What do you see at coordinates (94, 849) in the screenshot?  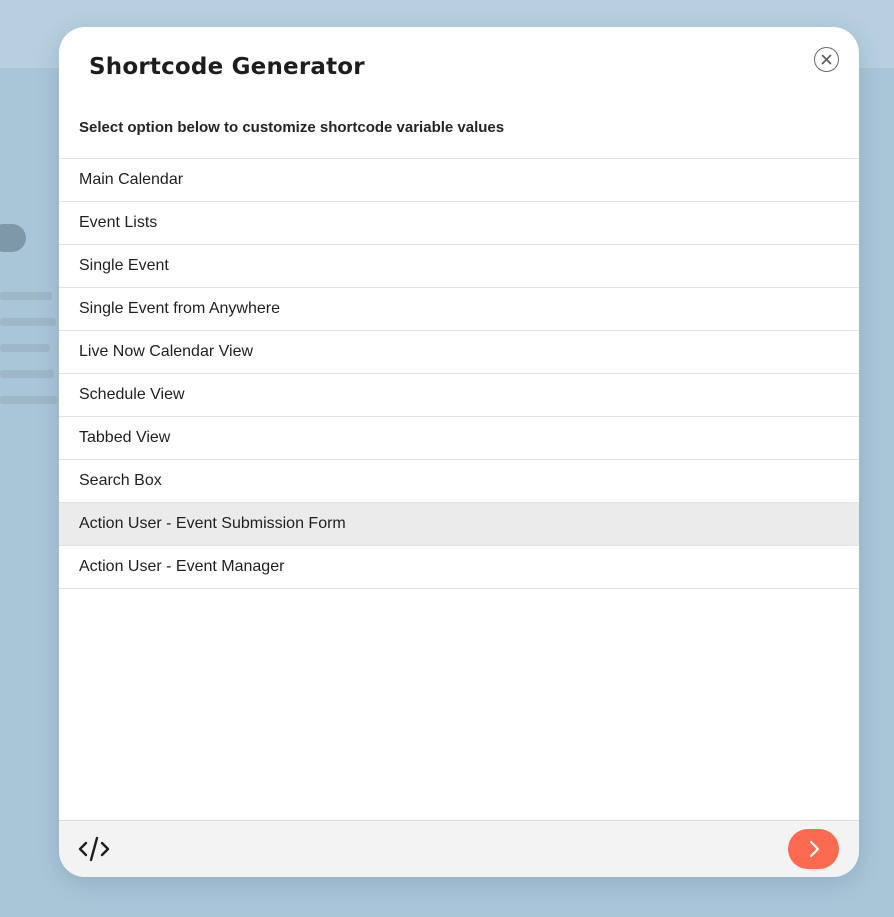 I see `code-icon` at bounding box center [94, 849].